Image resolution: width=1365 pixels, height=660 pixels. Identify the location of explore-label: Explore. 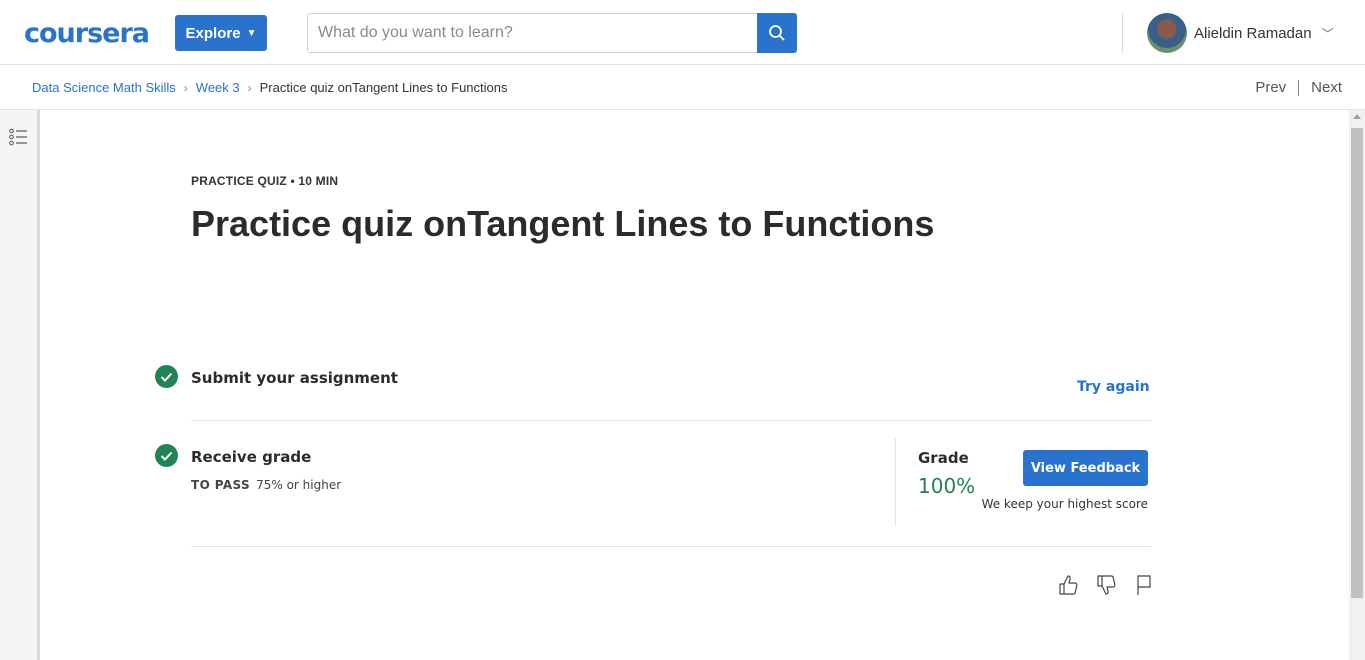
(213, 33).